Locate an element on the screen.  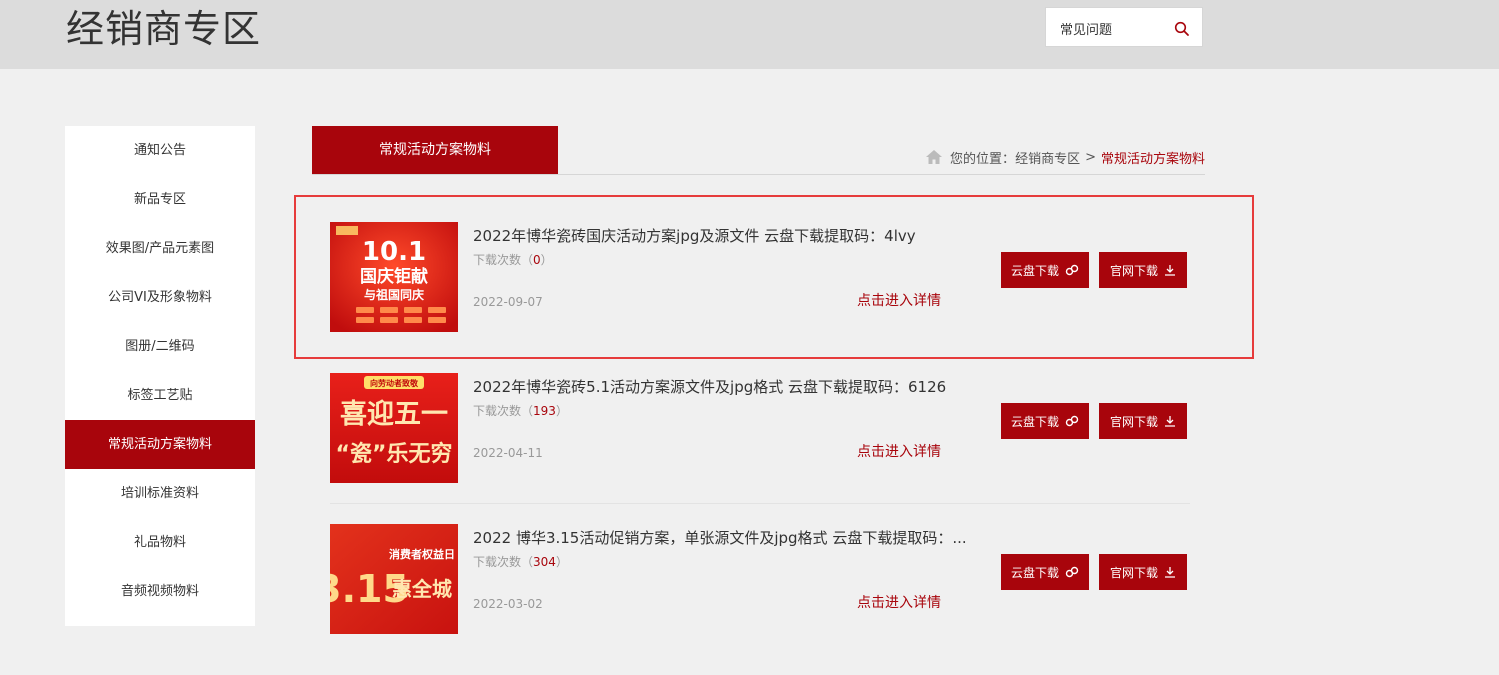
item-date: 2022-03-02 is located at coordinates (508, 604).